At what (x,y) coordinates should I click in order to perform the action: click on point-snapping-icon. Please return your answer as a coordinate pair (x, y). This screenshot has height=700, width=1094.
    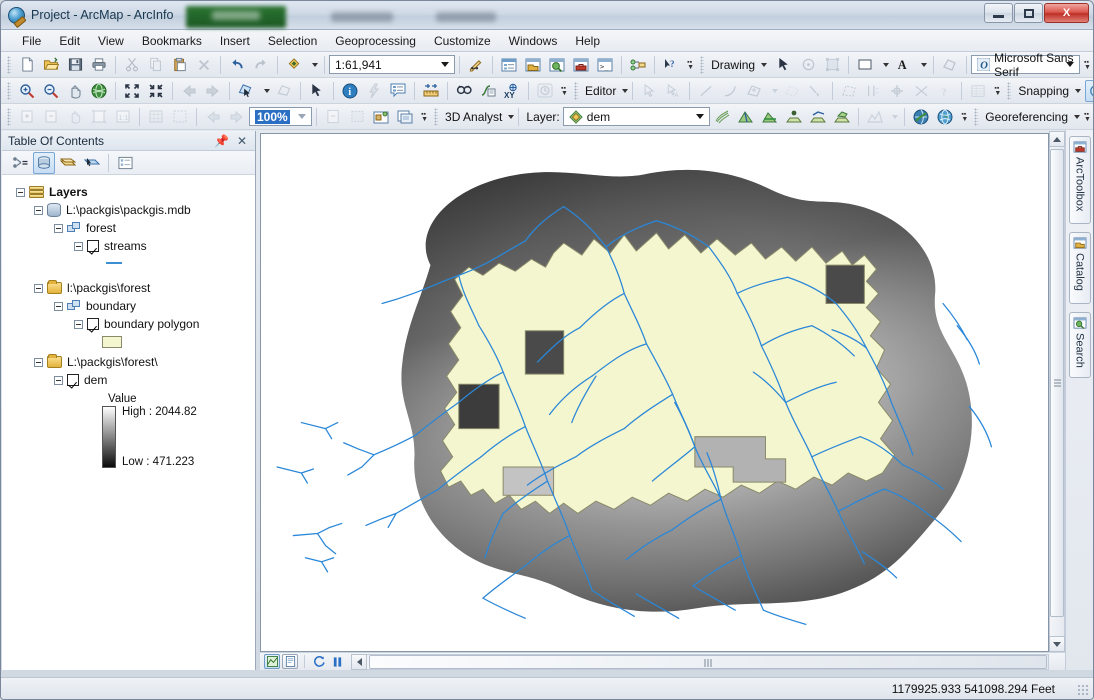
    Looking at the image, I should click on (1089, 90).